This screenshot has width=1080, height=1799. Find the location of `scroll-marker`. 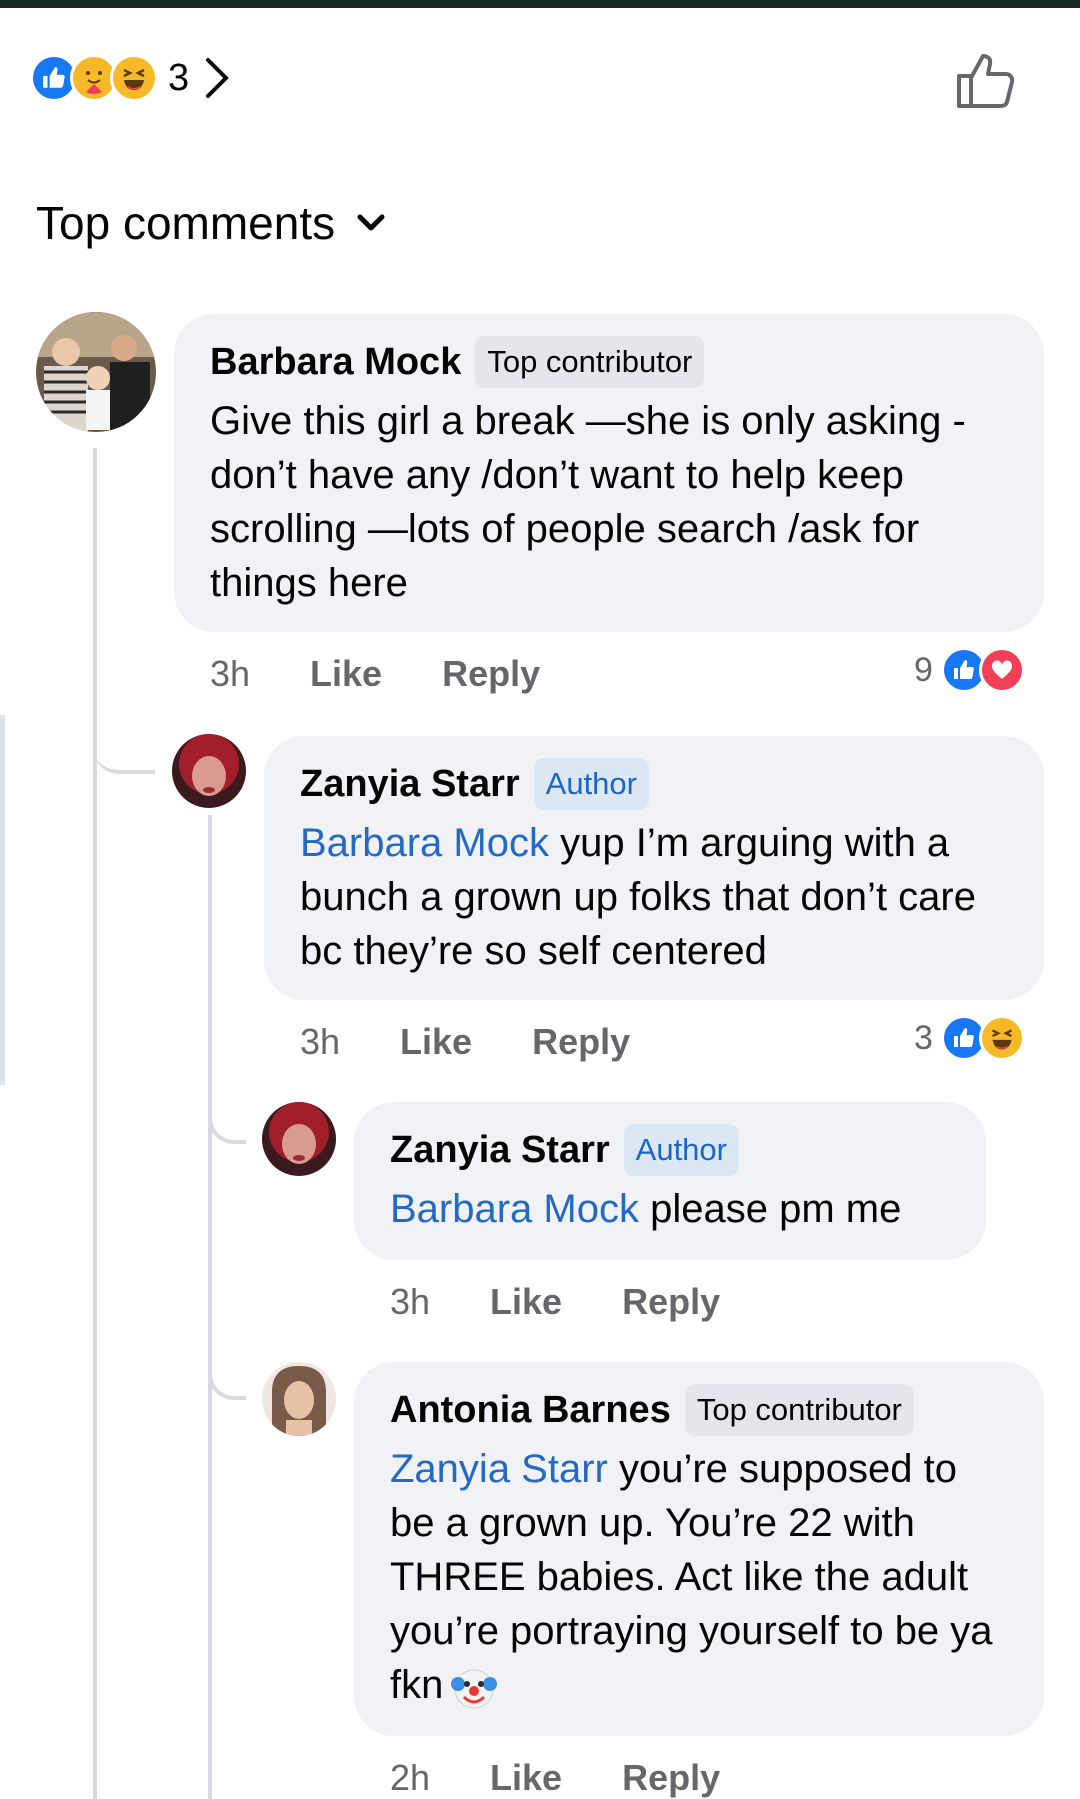

scroll-marker is located at coordinates (2, 900).